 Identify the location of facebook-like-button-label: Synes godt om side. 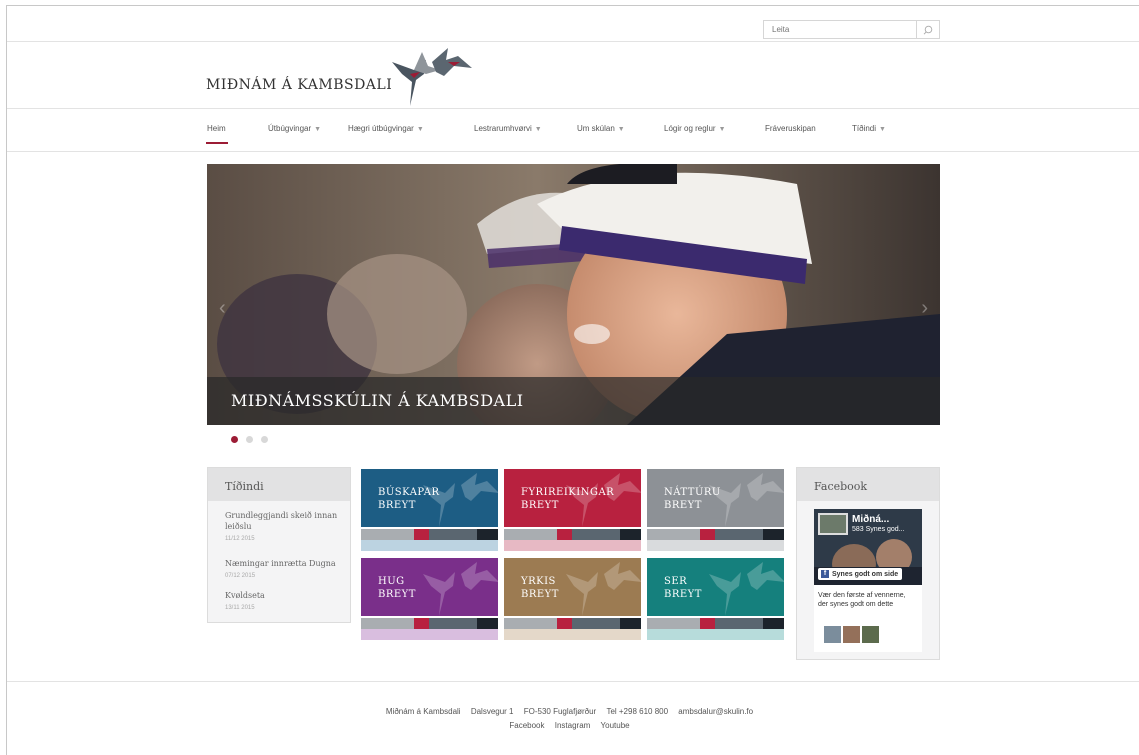
(865, 574).